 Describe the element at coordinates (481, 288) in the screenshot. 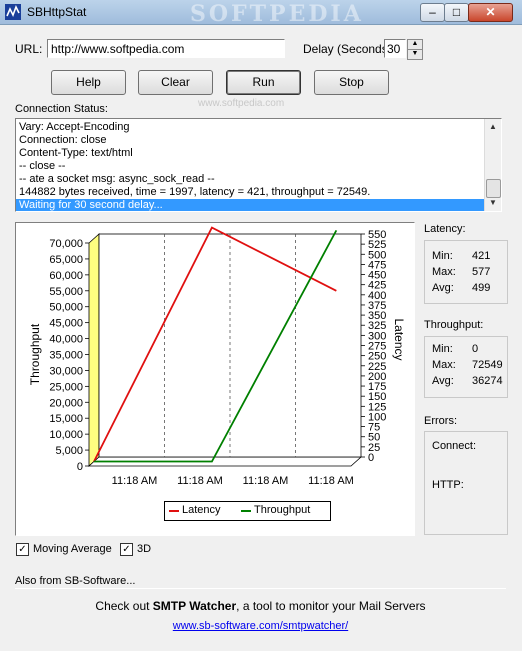

I see `latency-avg-value: 499` at that location.